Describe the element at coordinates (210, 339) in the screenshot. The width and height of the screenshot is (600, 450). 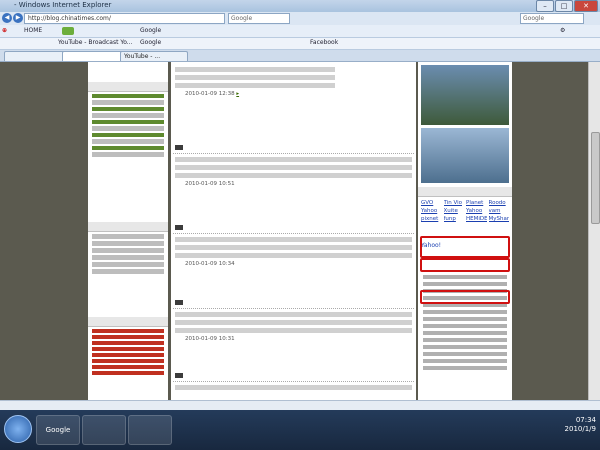
I see `post-meta: 2010-01-09 10:31` at that location.